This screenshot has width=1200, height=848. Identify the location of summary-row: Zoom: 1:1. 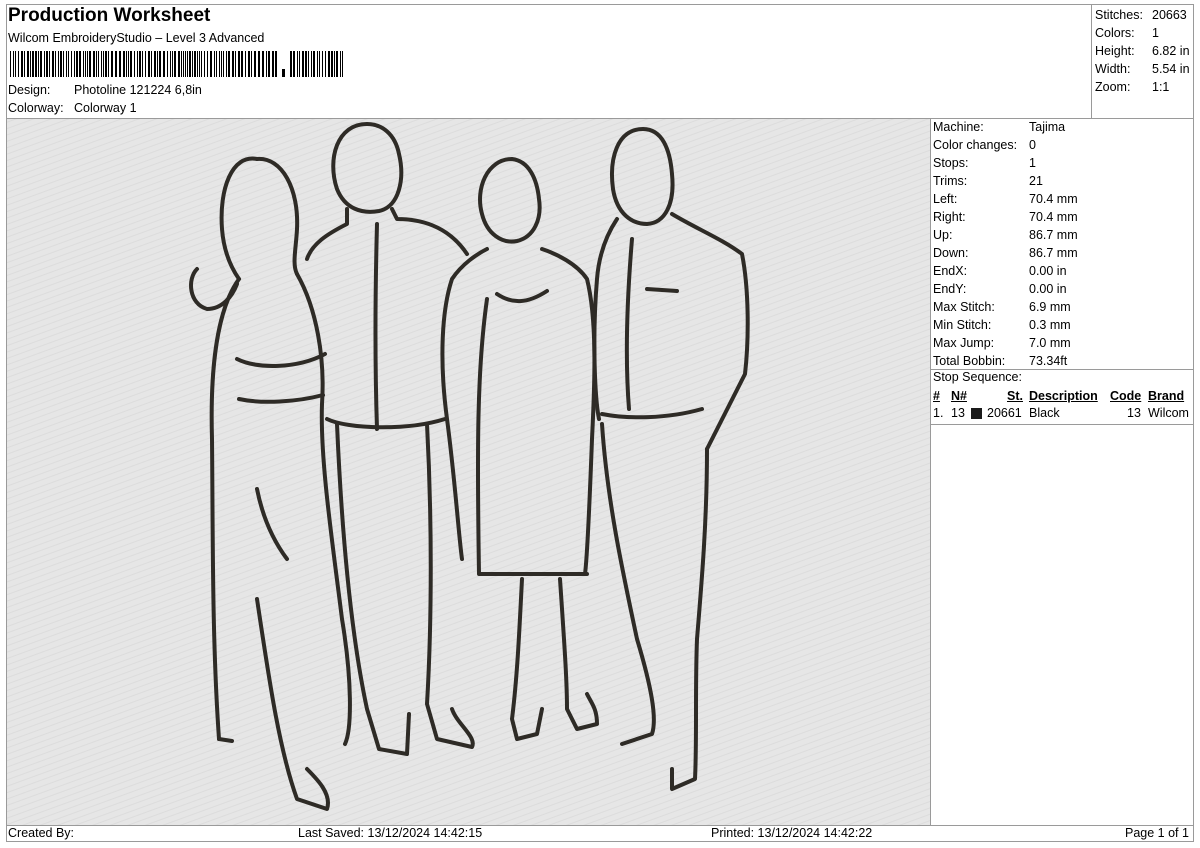
(1132, 87).